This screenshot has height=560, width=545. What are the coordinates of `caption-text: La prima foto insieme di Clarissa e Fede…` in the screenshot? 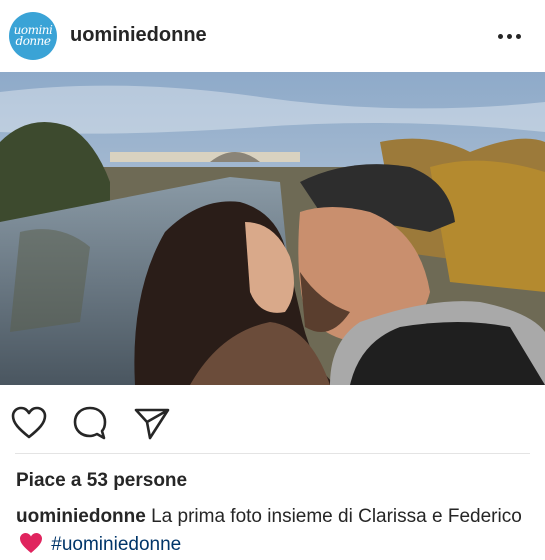 It's located at (336, 516).